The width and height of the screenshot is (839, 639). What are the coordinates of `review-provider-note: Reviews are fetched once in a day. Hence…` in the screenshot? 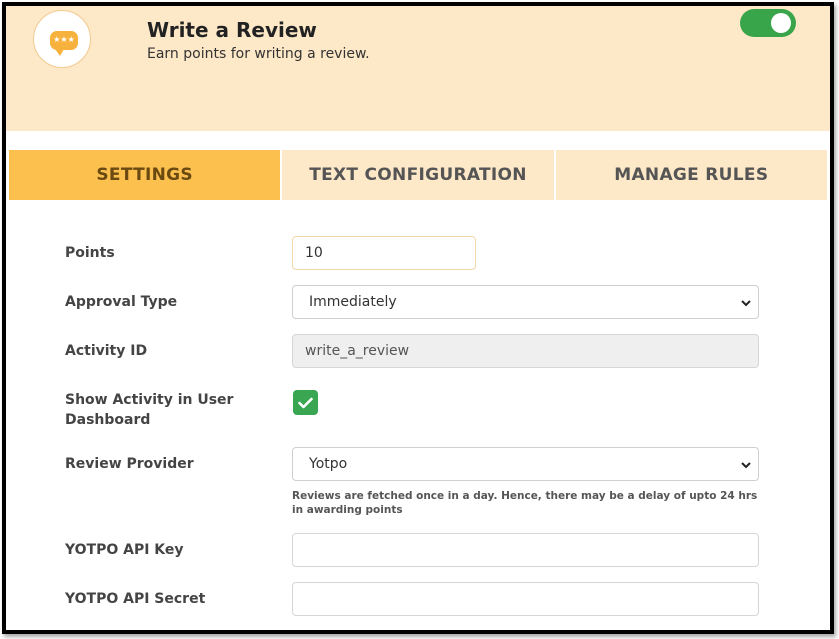 It's located at (525, 503).